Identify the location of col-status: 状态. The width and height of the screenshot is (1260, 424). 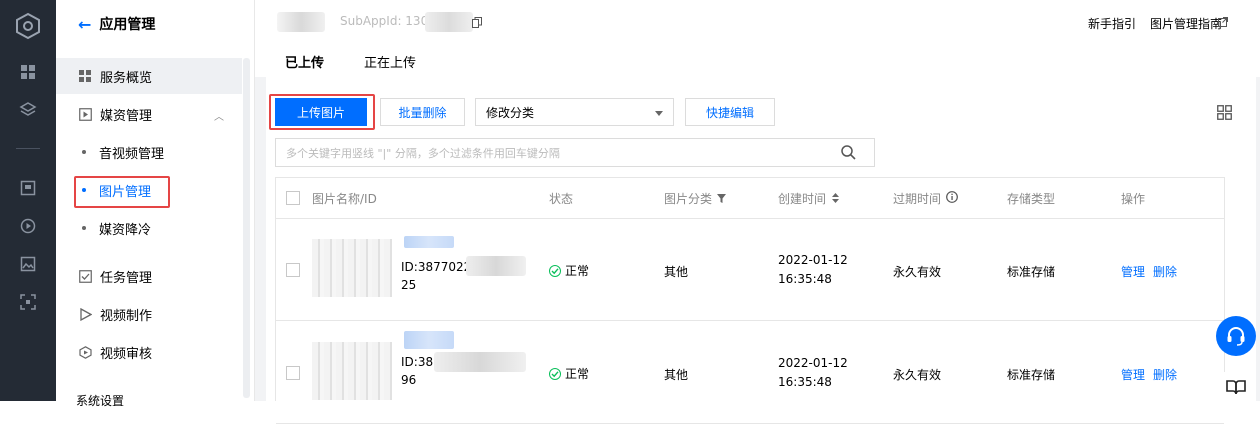
(561, 199).